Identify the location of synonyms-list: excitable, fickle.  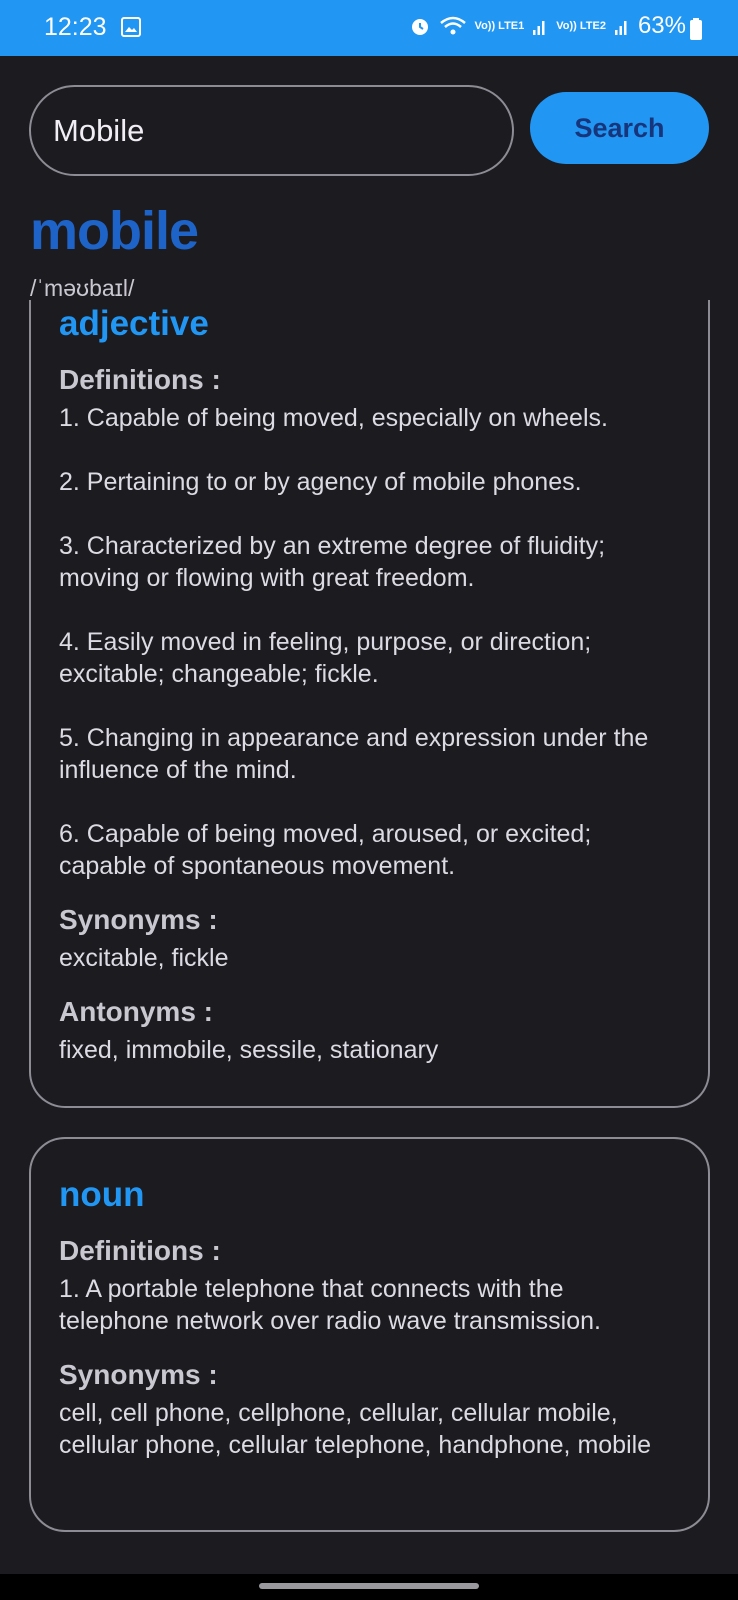
(144, 958).